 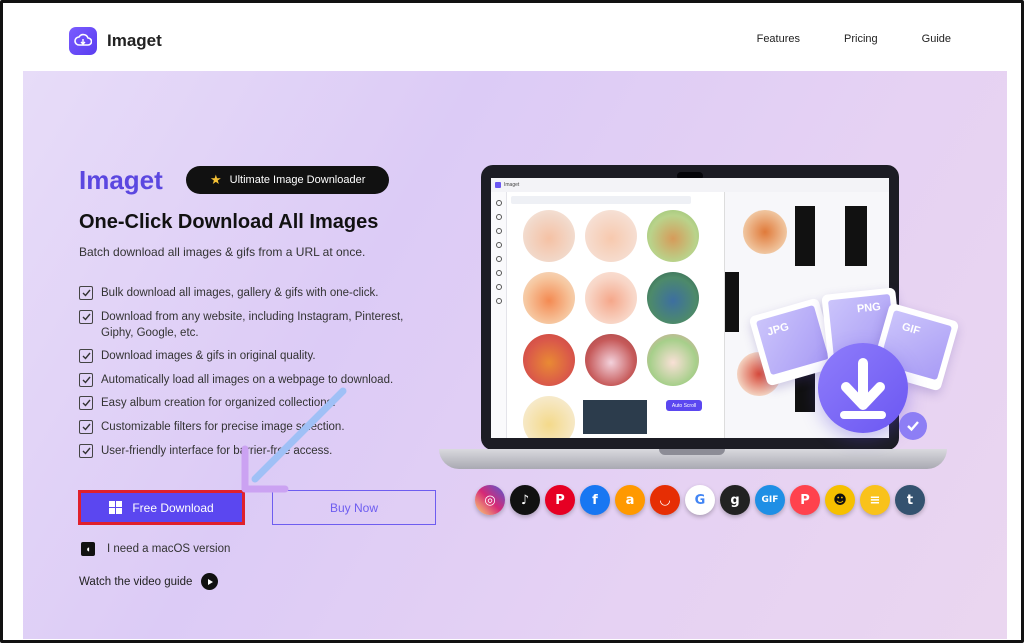 I want to click on free-download-label: Free Download, so click(x=173, y=507).